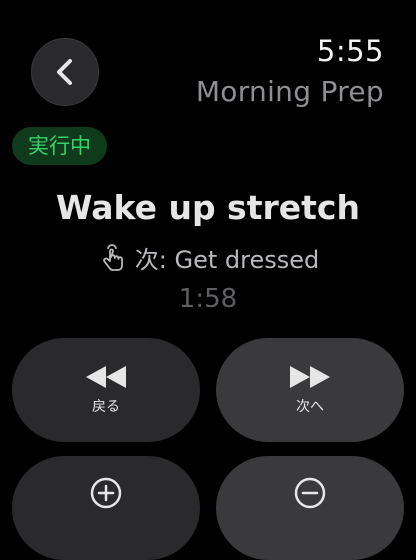  Describe the element at coordinates (59, 146) in the screenshot. I see `status-badge: 実行中` at that location.